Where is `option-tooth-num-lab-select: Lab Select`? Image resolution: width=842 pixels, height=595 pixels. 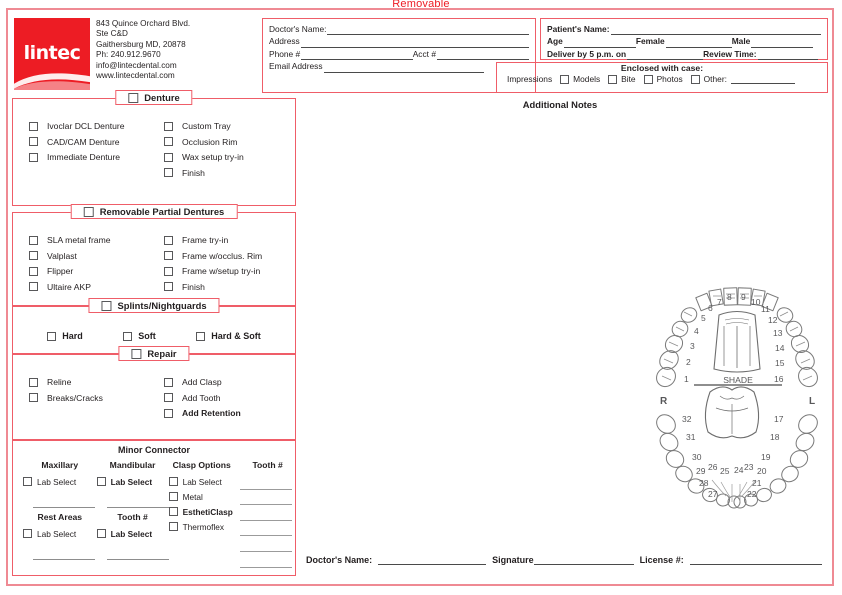 option-tooth-num-lab-select: Lab Select is located at coordinates (132, 533).